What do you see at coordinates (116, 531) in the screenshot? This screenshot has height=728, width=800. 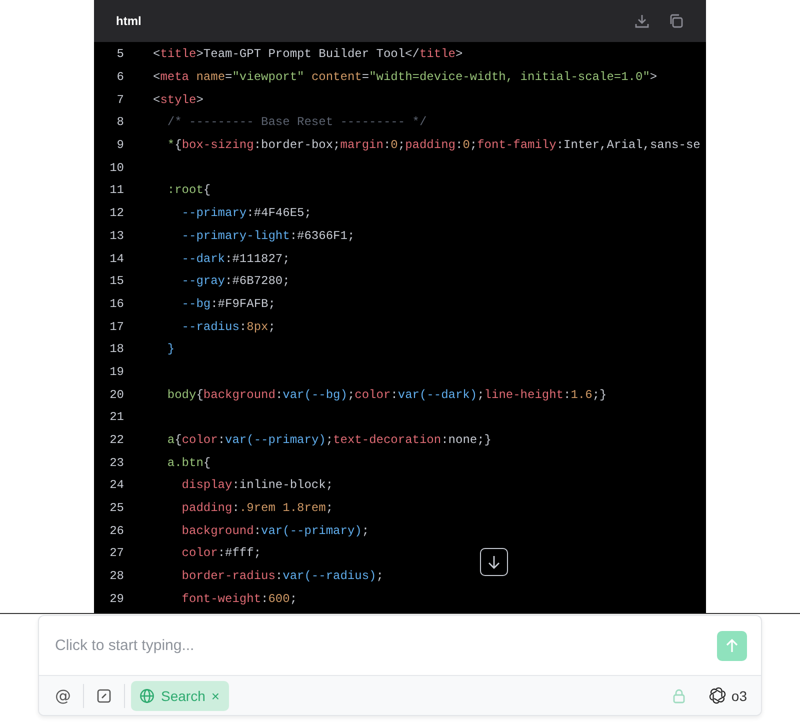 I see `line-number: 26` at bounding box center [116, 531].